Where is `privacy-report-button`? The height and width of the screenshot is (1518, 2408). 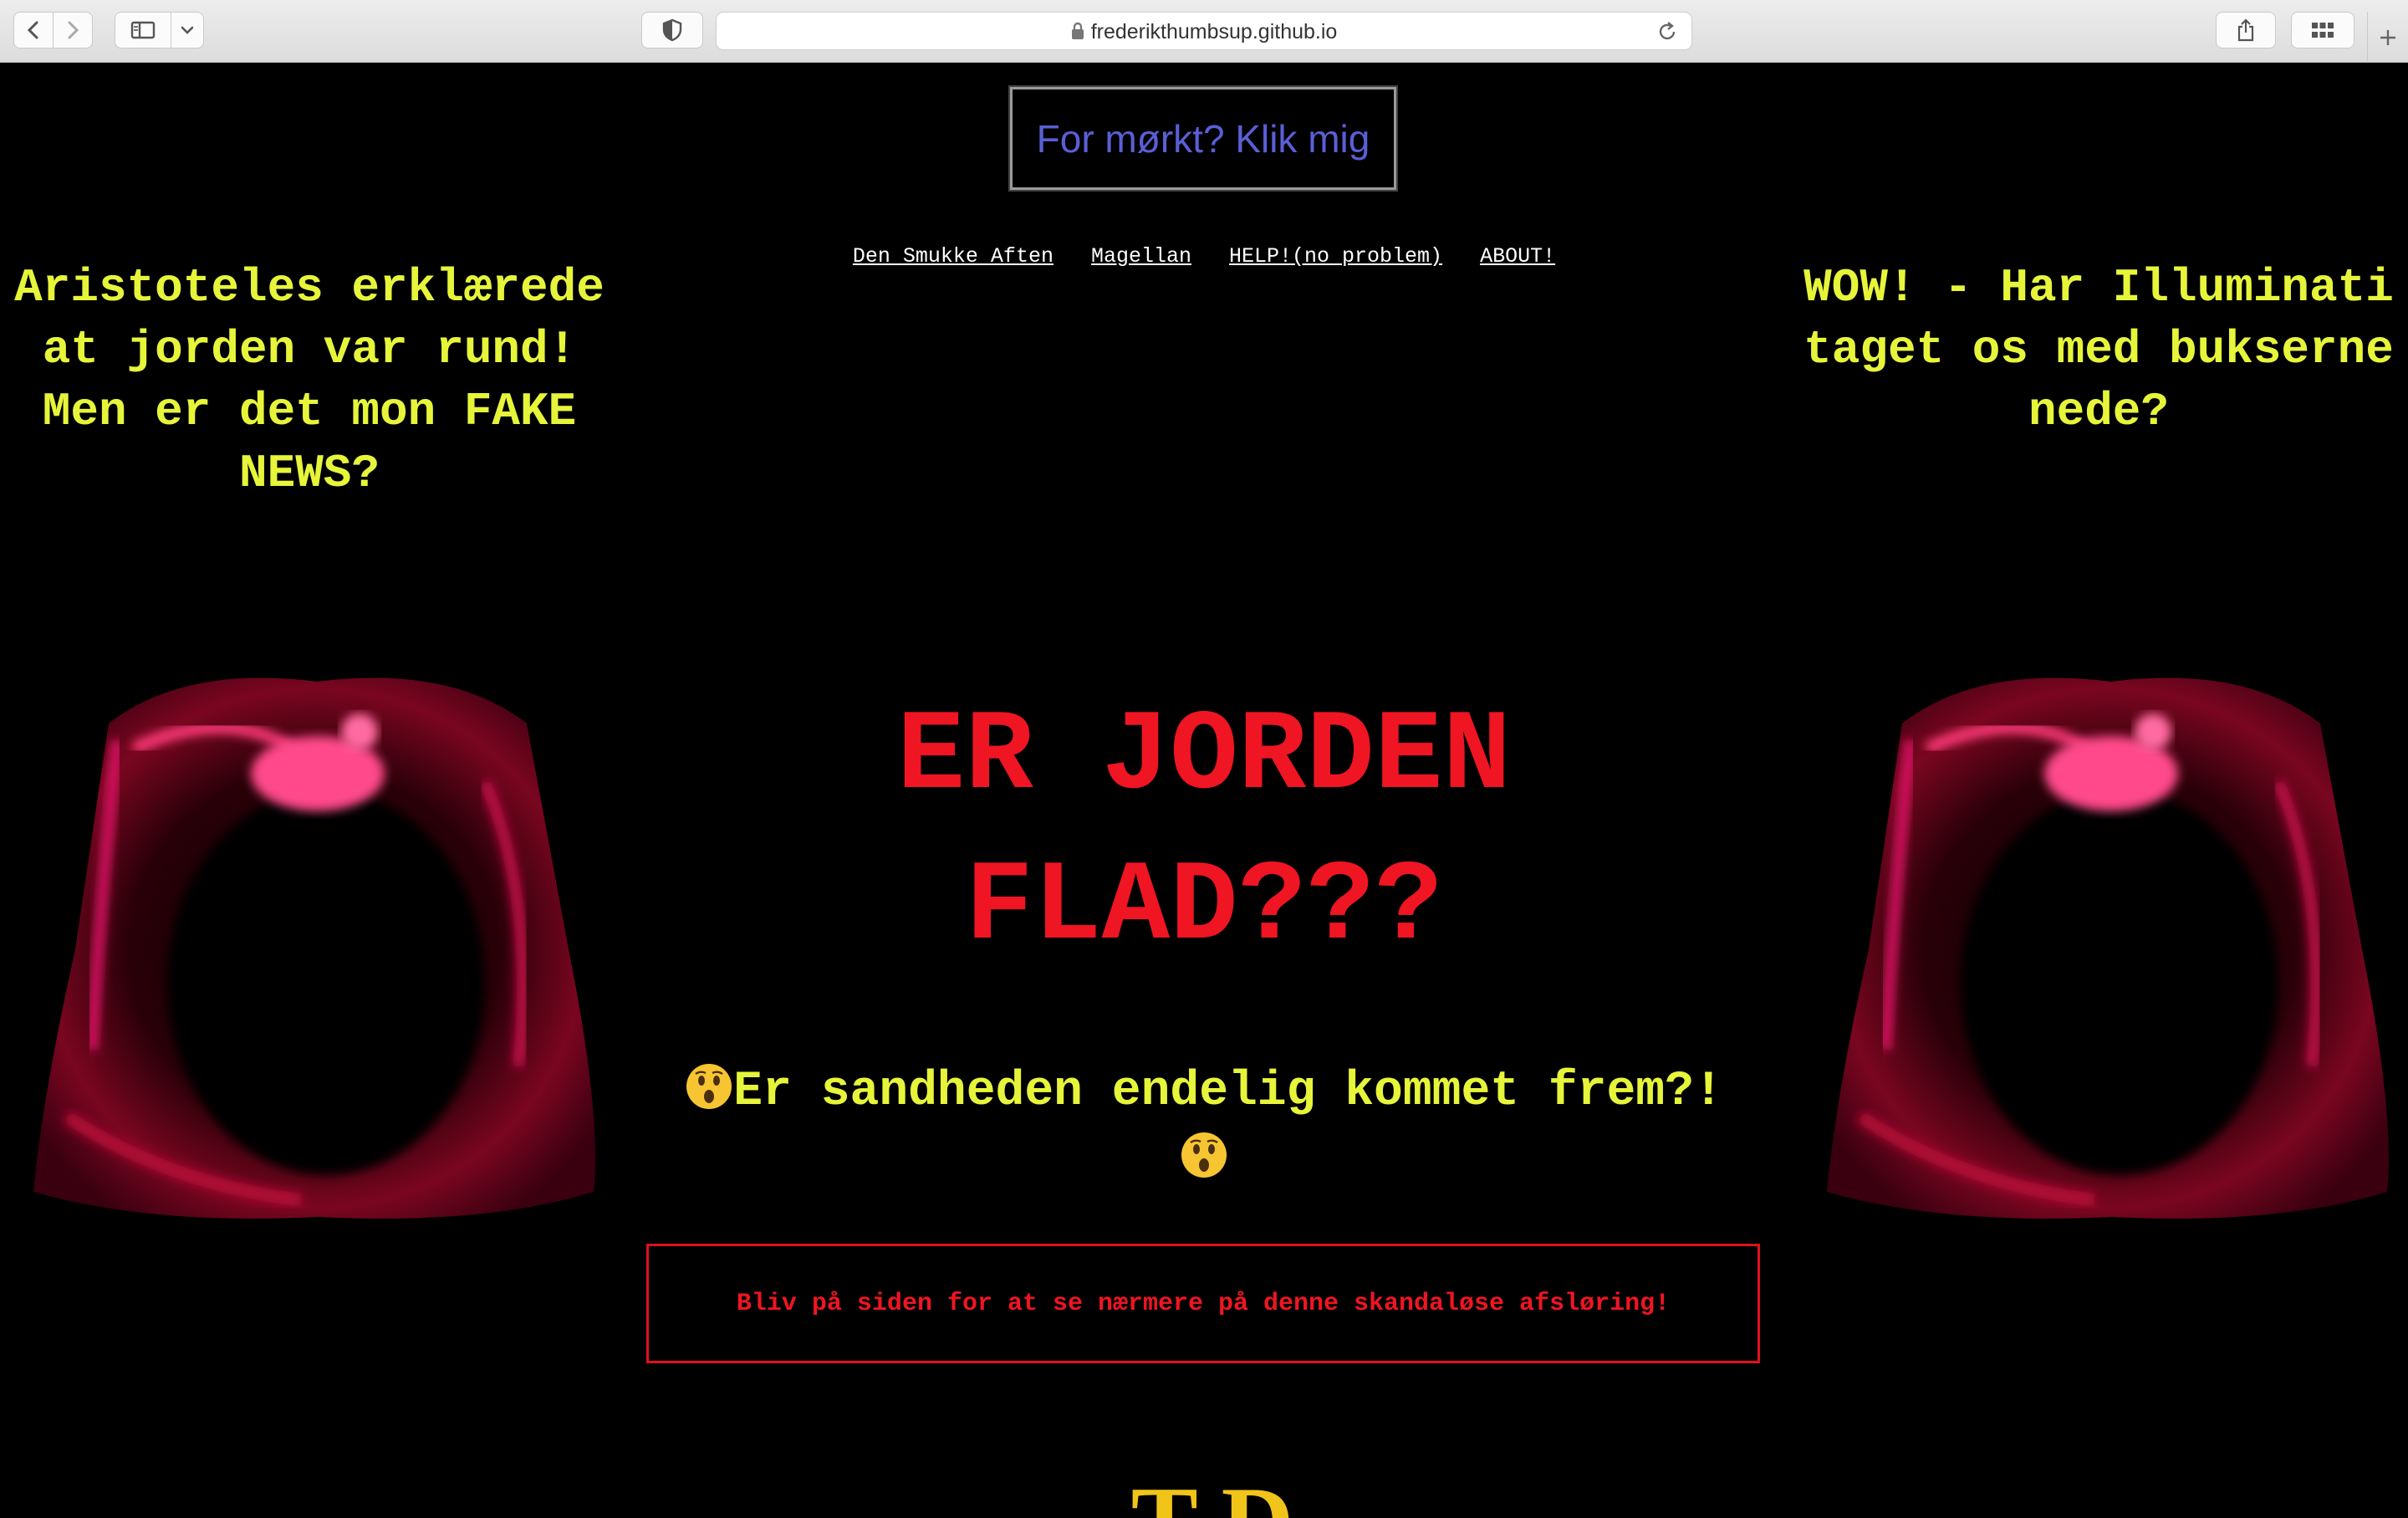 privacy-report-button is located at coordinates (672, 30).